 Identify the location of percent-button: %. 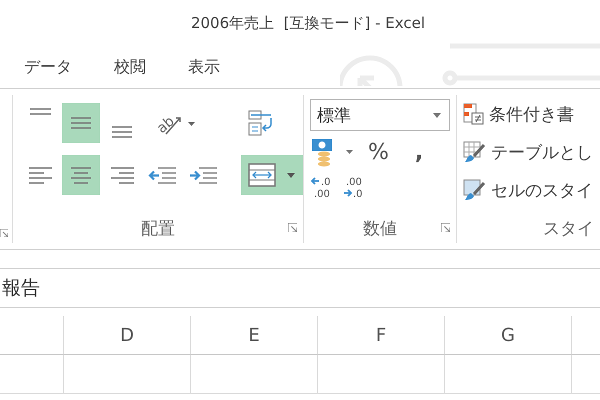
(378, 152).